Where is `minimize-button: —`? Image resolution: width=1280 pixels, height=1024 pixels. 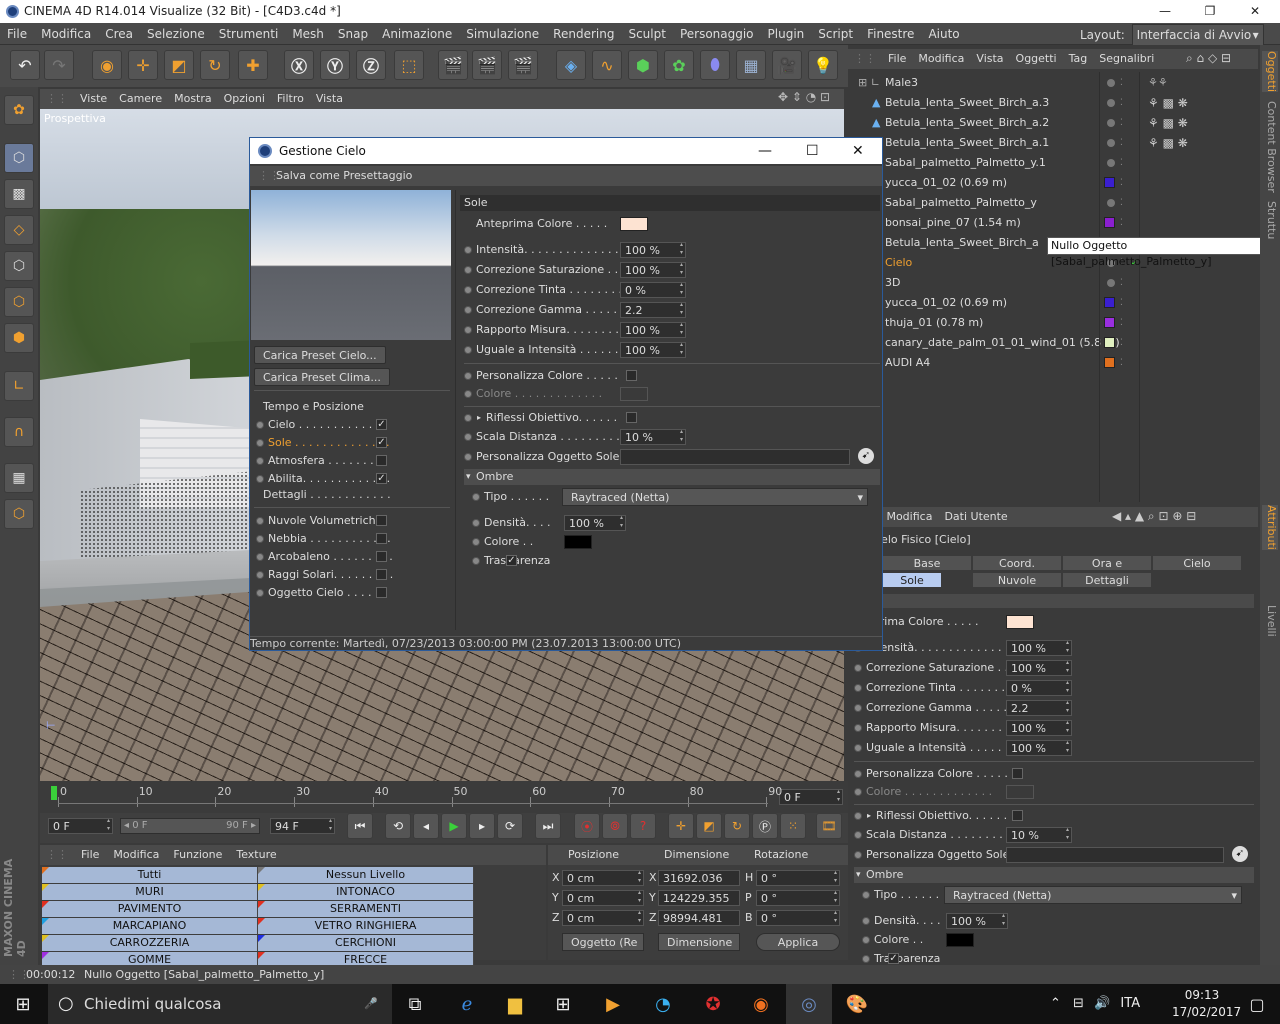 minimize-button: — is located at coordinates (1165, 11).